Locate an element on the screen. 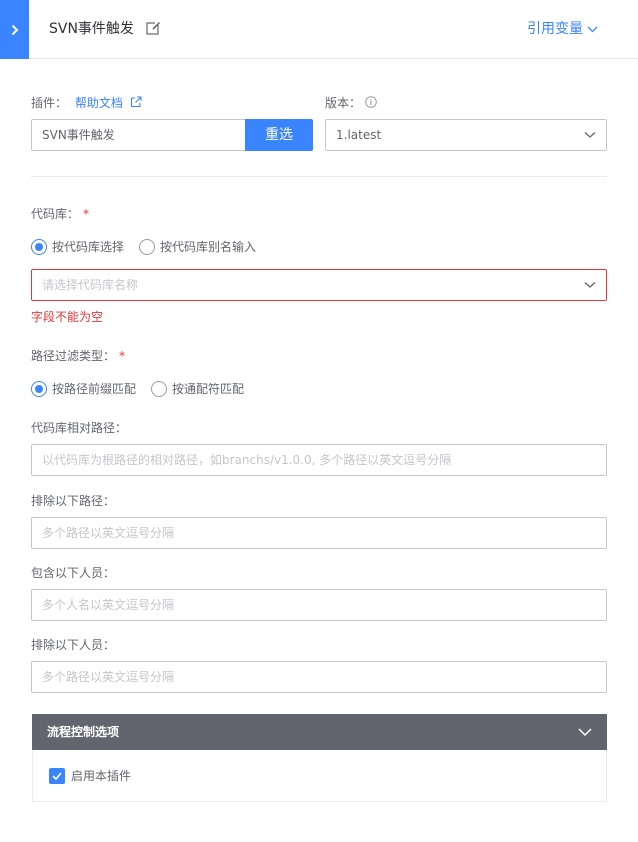  include-users-label: 包含以下人员： is located at coordinates (73, 573).